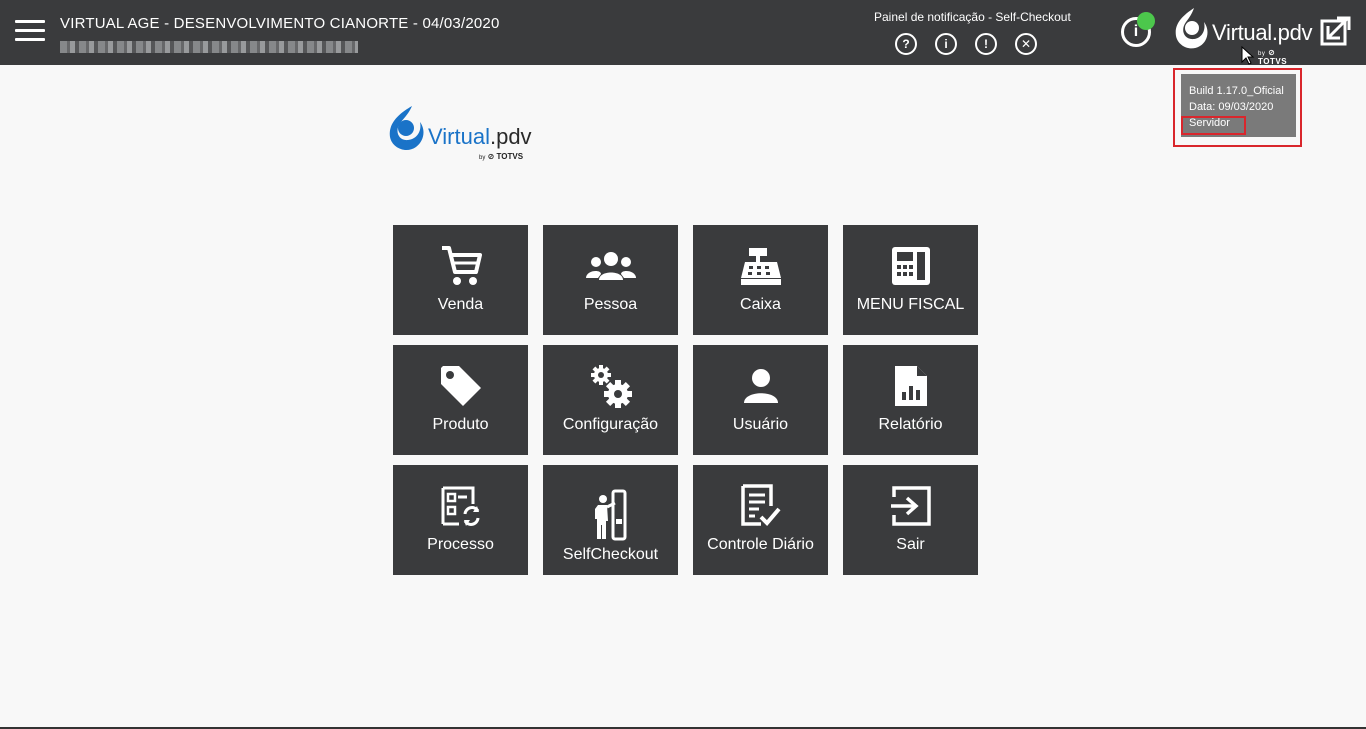 The image size is (1366, 729). What do you see at coordinates (482, 158) in the screenshot?
I see `main-by-text: by` at bounding box center [482, 158].